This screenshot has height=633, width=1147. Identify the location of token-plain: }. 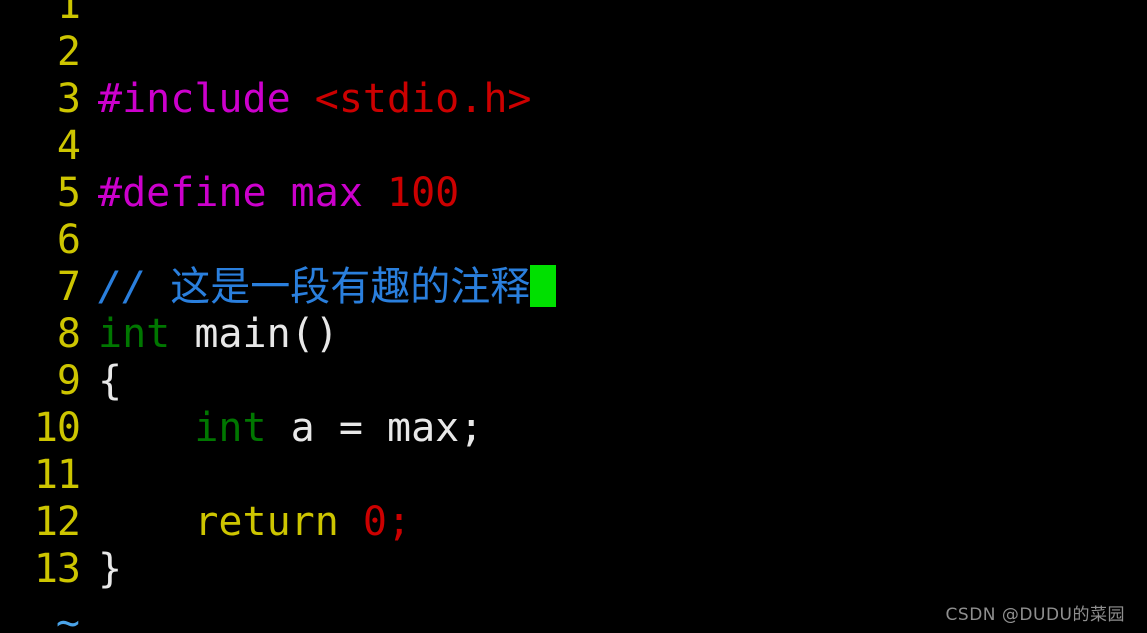
(110, 569).